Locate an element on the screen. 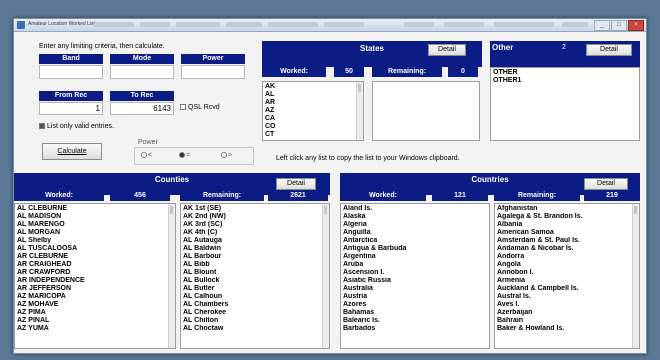  list-item: Albania is located at coordinates (567, 225).